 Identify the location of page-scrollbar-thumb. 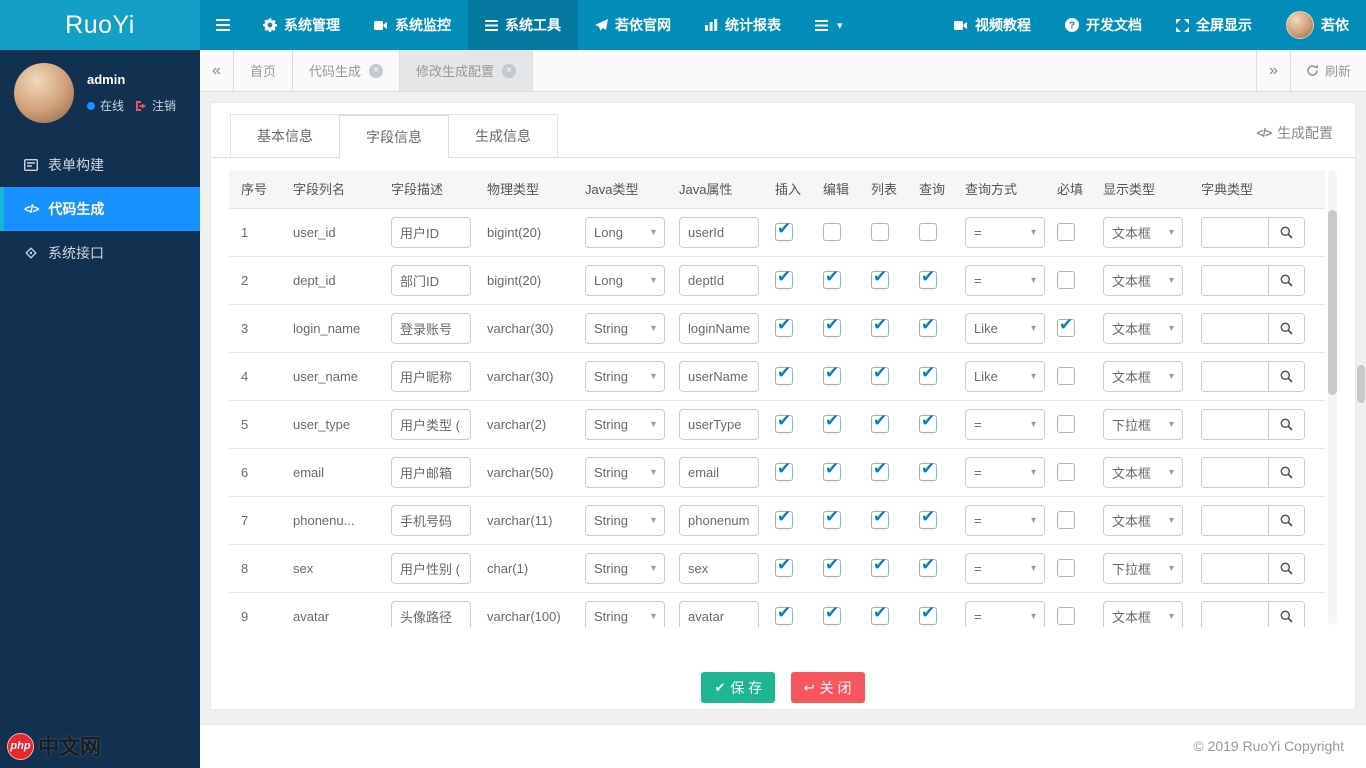
(1361, 384).